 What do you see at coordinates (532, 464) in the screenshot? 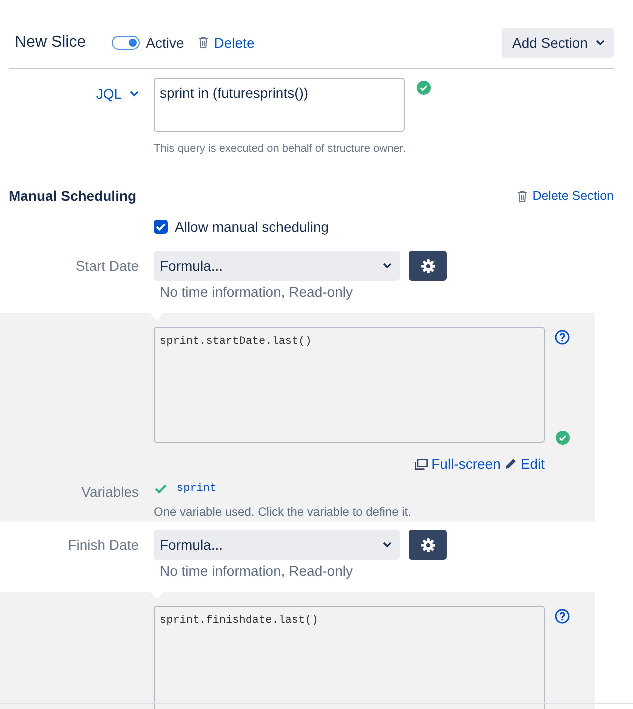
I see `edit-link: Edit` at bounding box center [532, 464].